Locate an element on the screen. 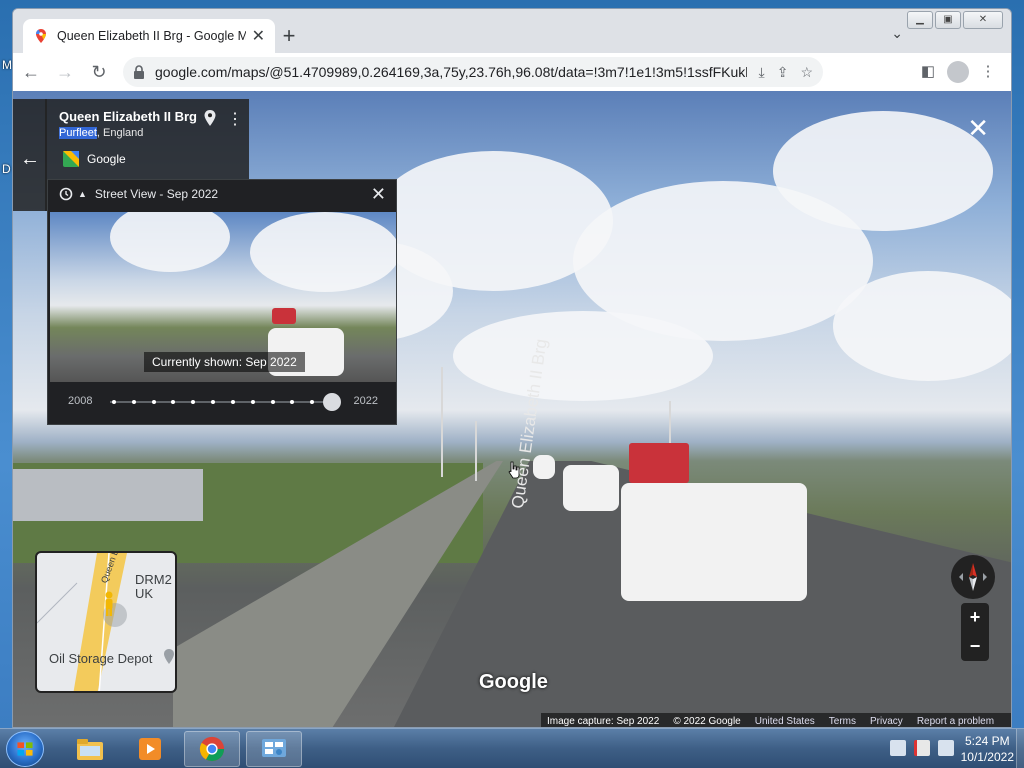 This screenshot has height=768, width=1024. clock-date: 10/1/2022 is located at coordinates (987, 757).